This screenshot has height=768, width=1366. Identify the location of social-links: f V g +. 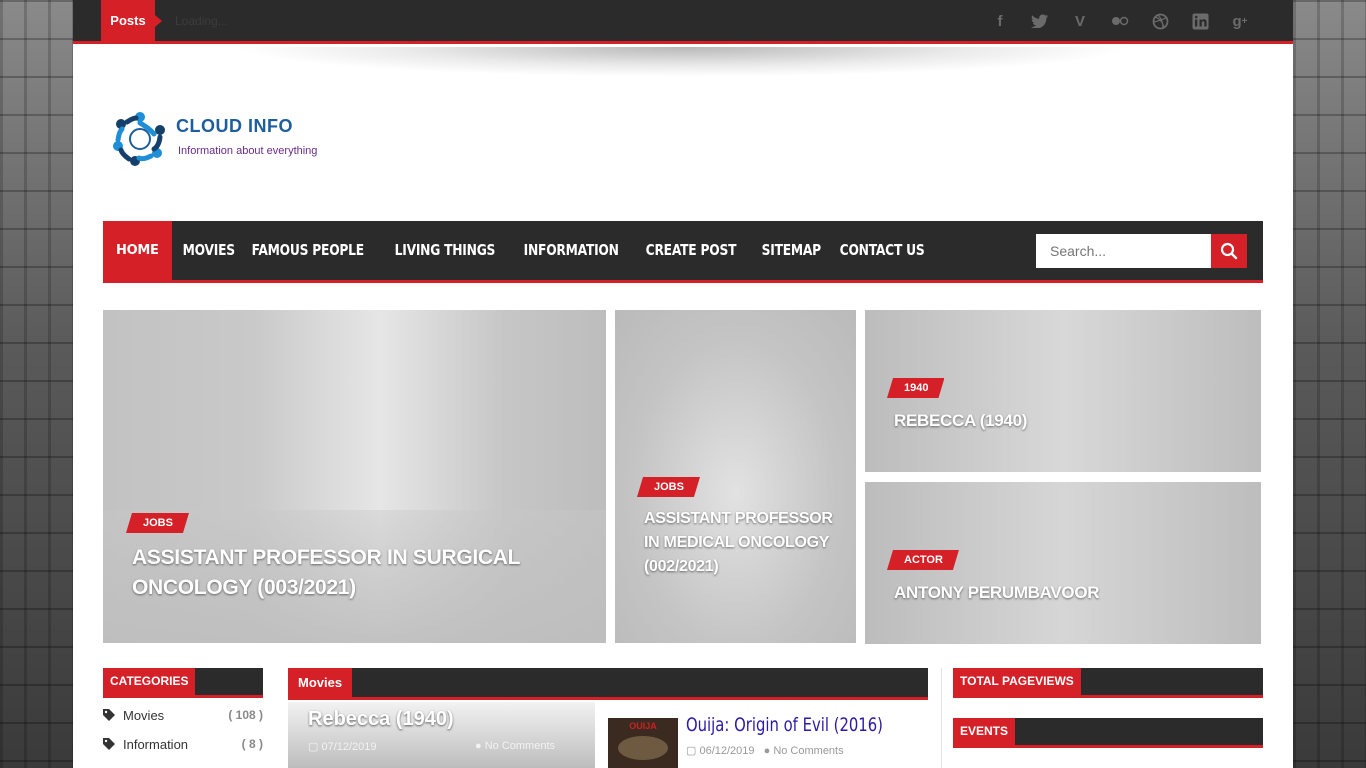
(1120, 21).